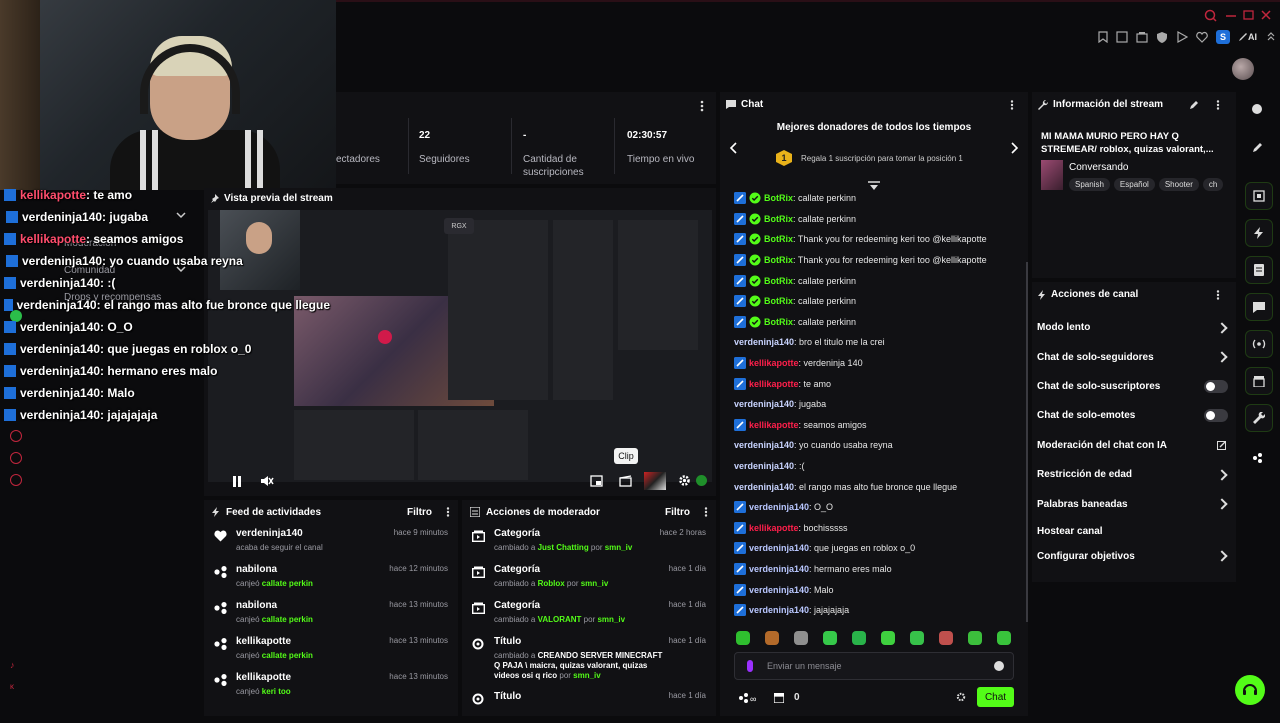 This screenshot has height=723, width=1280. What do you see at coordinates (872, 528) in the screenshot?
I see `chat-message: kellikapotte: bochisssss` at bounding box center [872, 528].